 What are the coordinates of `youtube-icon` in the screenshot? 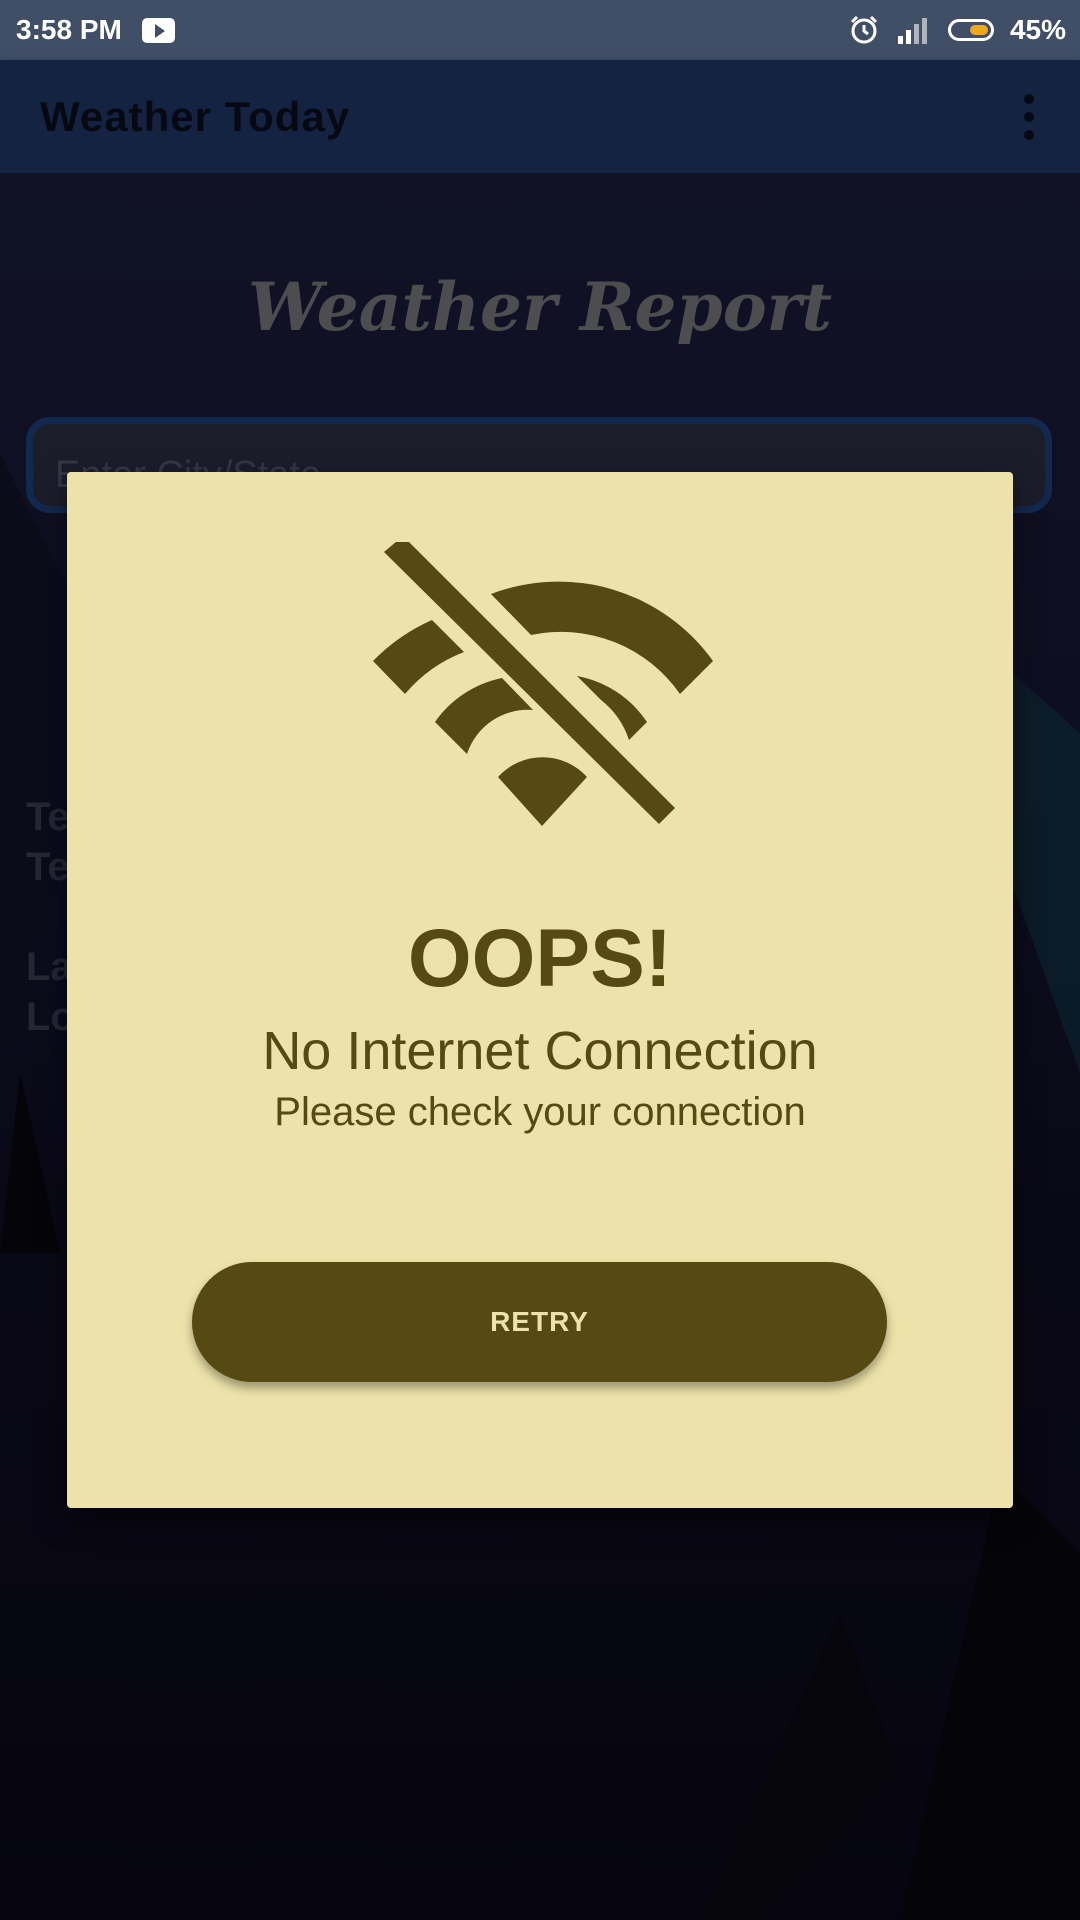 It's located at (158, 30).